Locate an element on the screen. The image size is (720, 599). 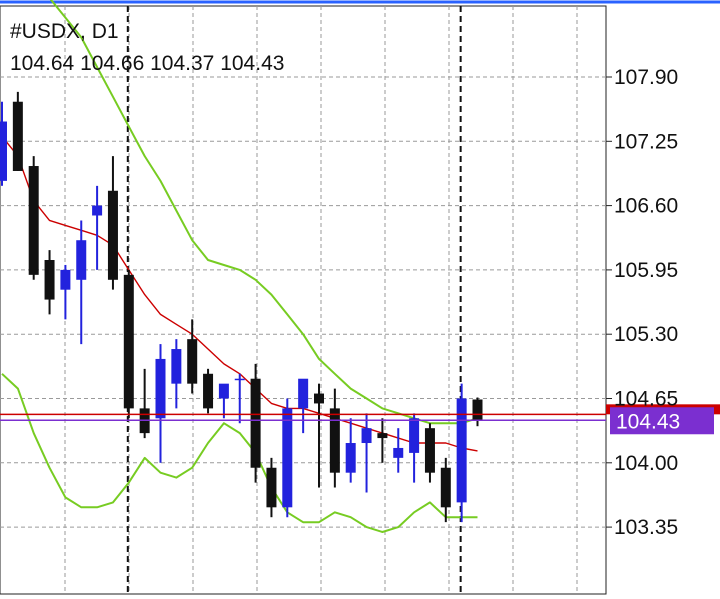
current-price-badge: 104.43 is located at coordinates (662, 421).